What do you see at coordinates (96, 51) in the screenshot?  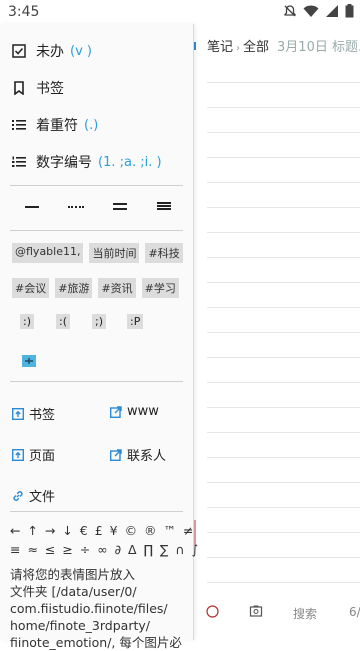 I see `todo-item: 未办 (v )` at bounding box center [96, 51].